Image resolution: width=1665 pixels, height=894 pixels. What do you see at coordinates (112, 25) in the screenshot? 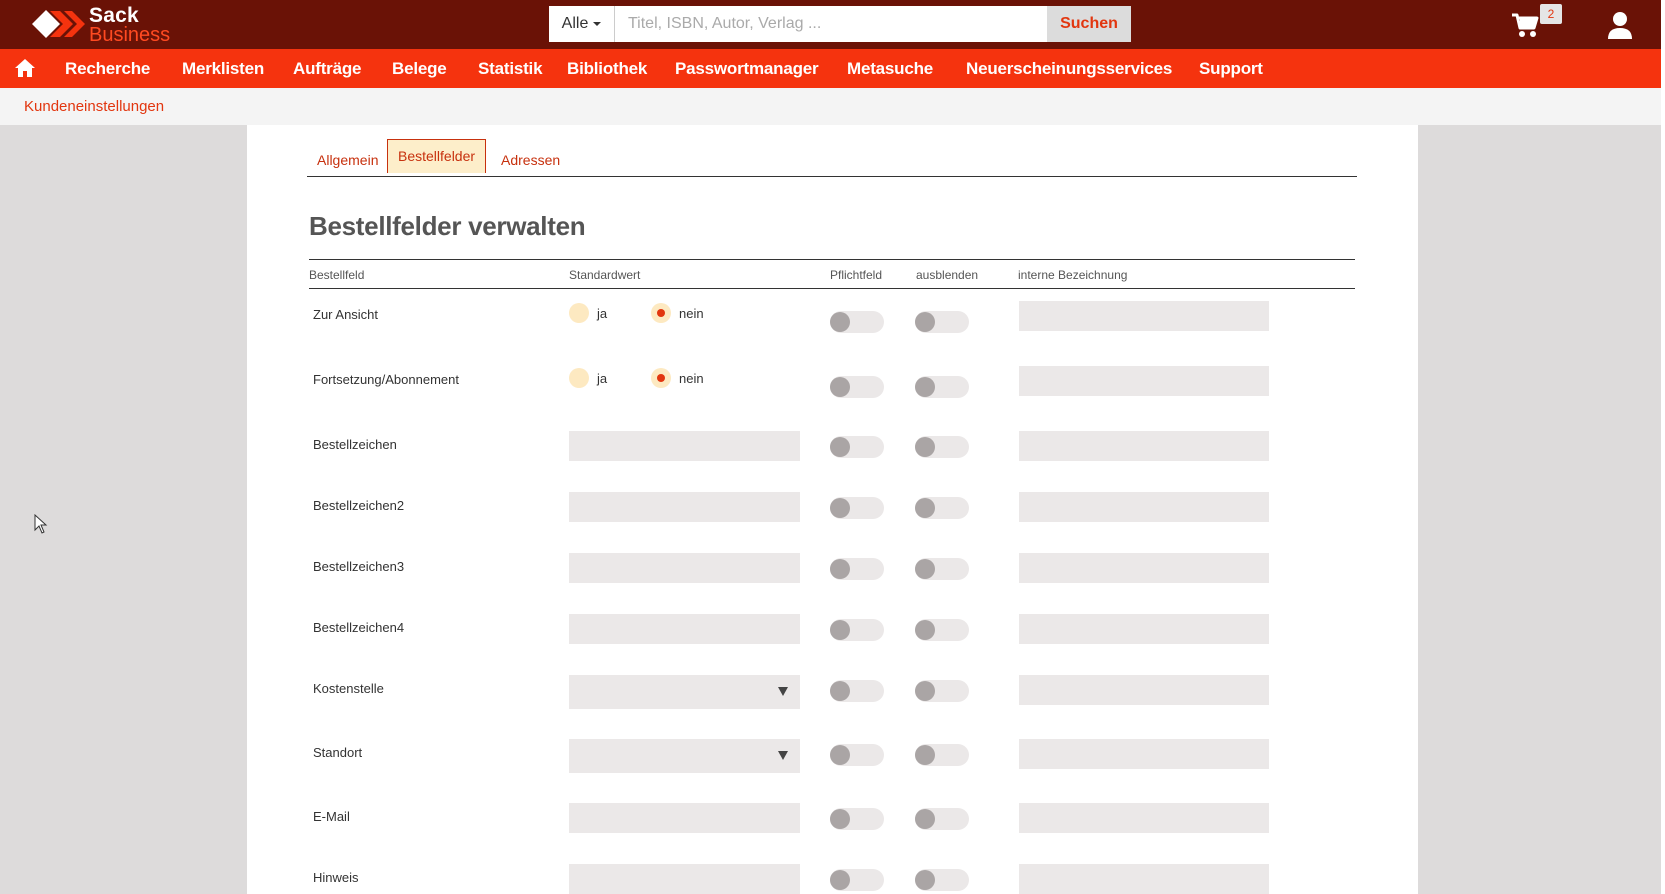
I see `sack-business-logo: Sack Business` at bounding box center [112, 25].